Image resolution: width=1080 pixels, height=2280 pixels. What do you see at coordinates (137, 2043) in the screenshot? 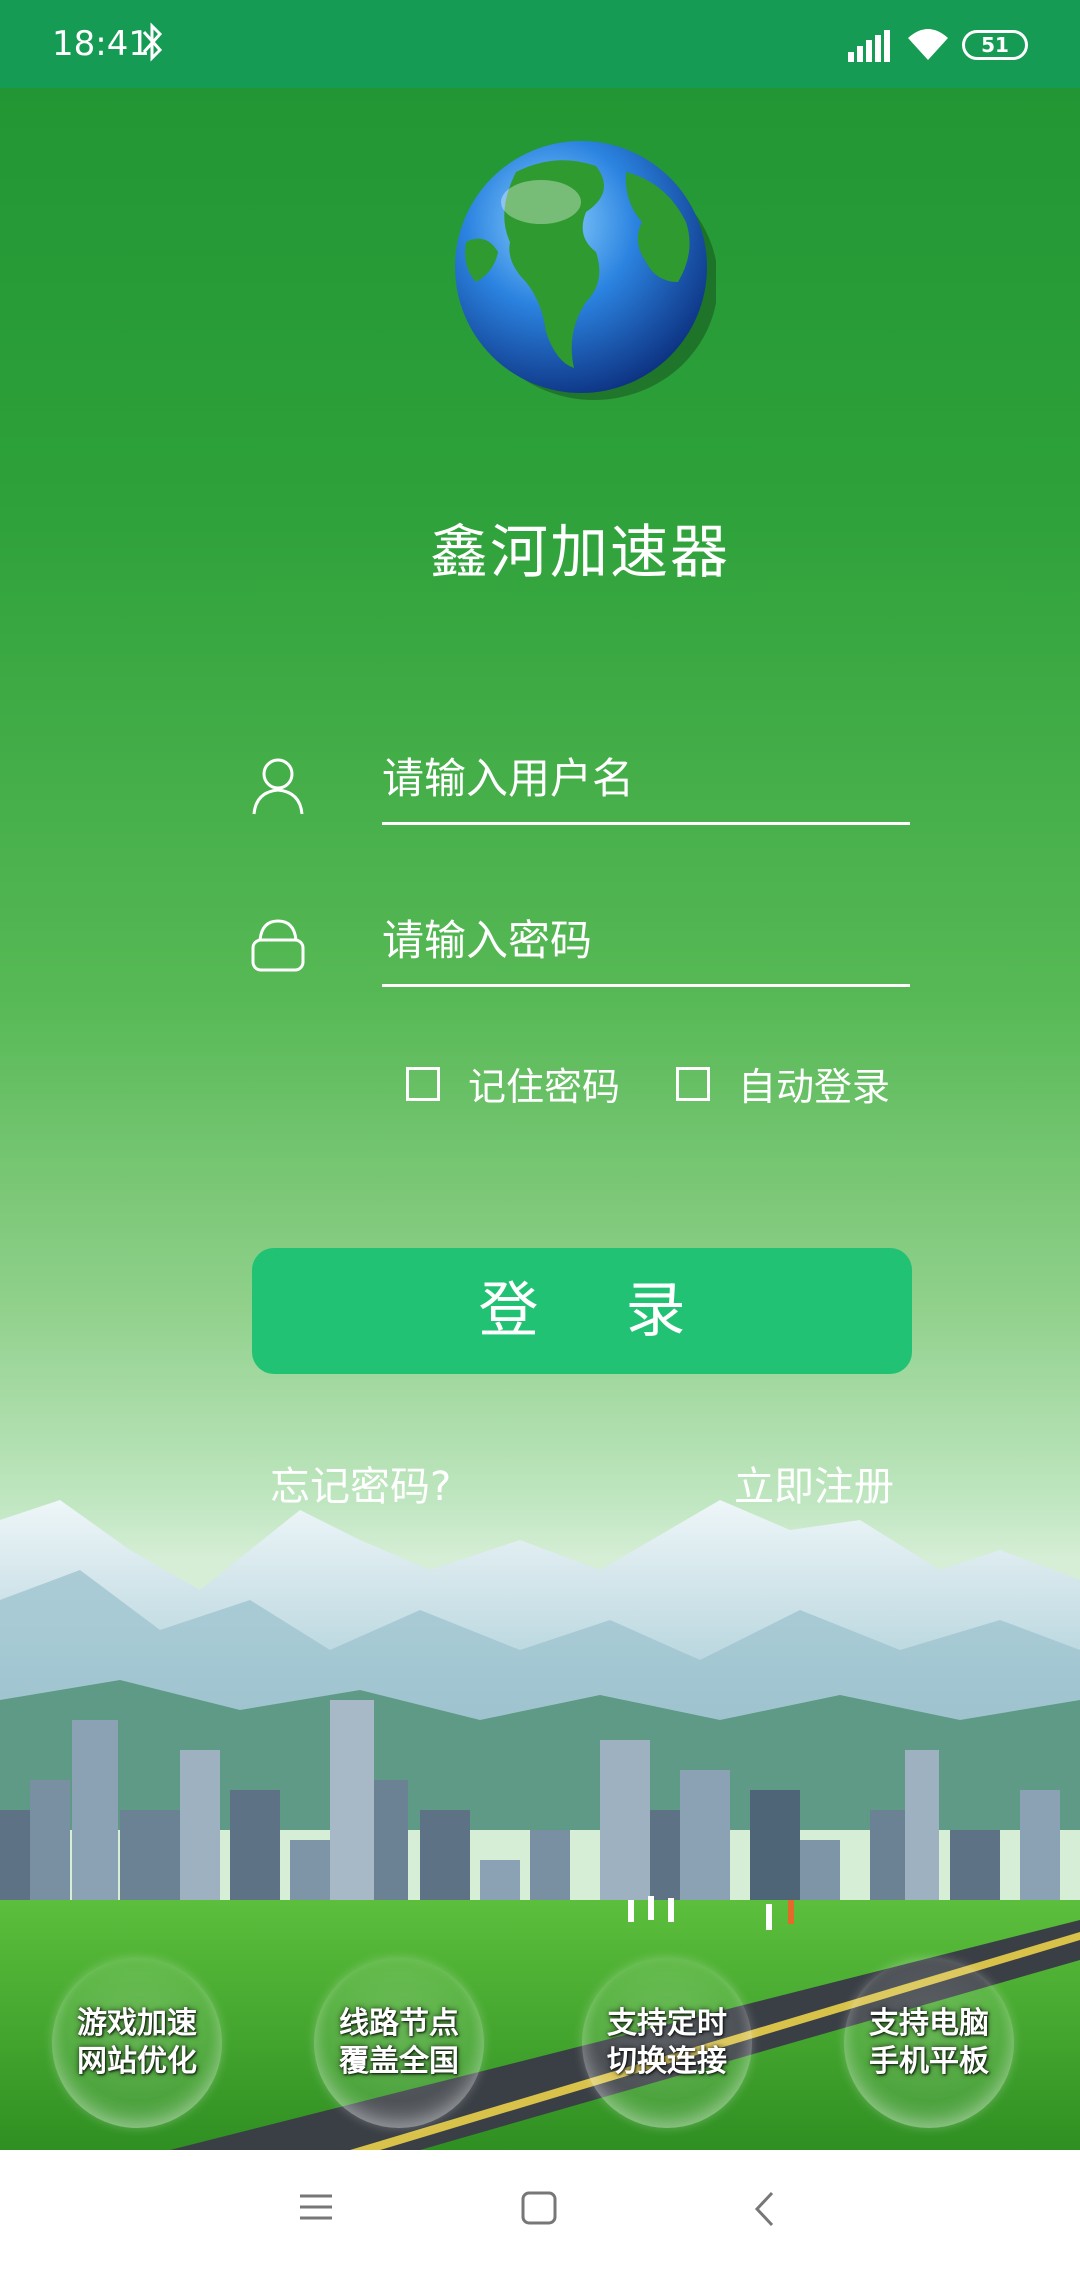
I see `feature-bubble-game: 游戏加速 网站优化` at bounding box center [137, 2043].